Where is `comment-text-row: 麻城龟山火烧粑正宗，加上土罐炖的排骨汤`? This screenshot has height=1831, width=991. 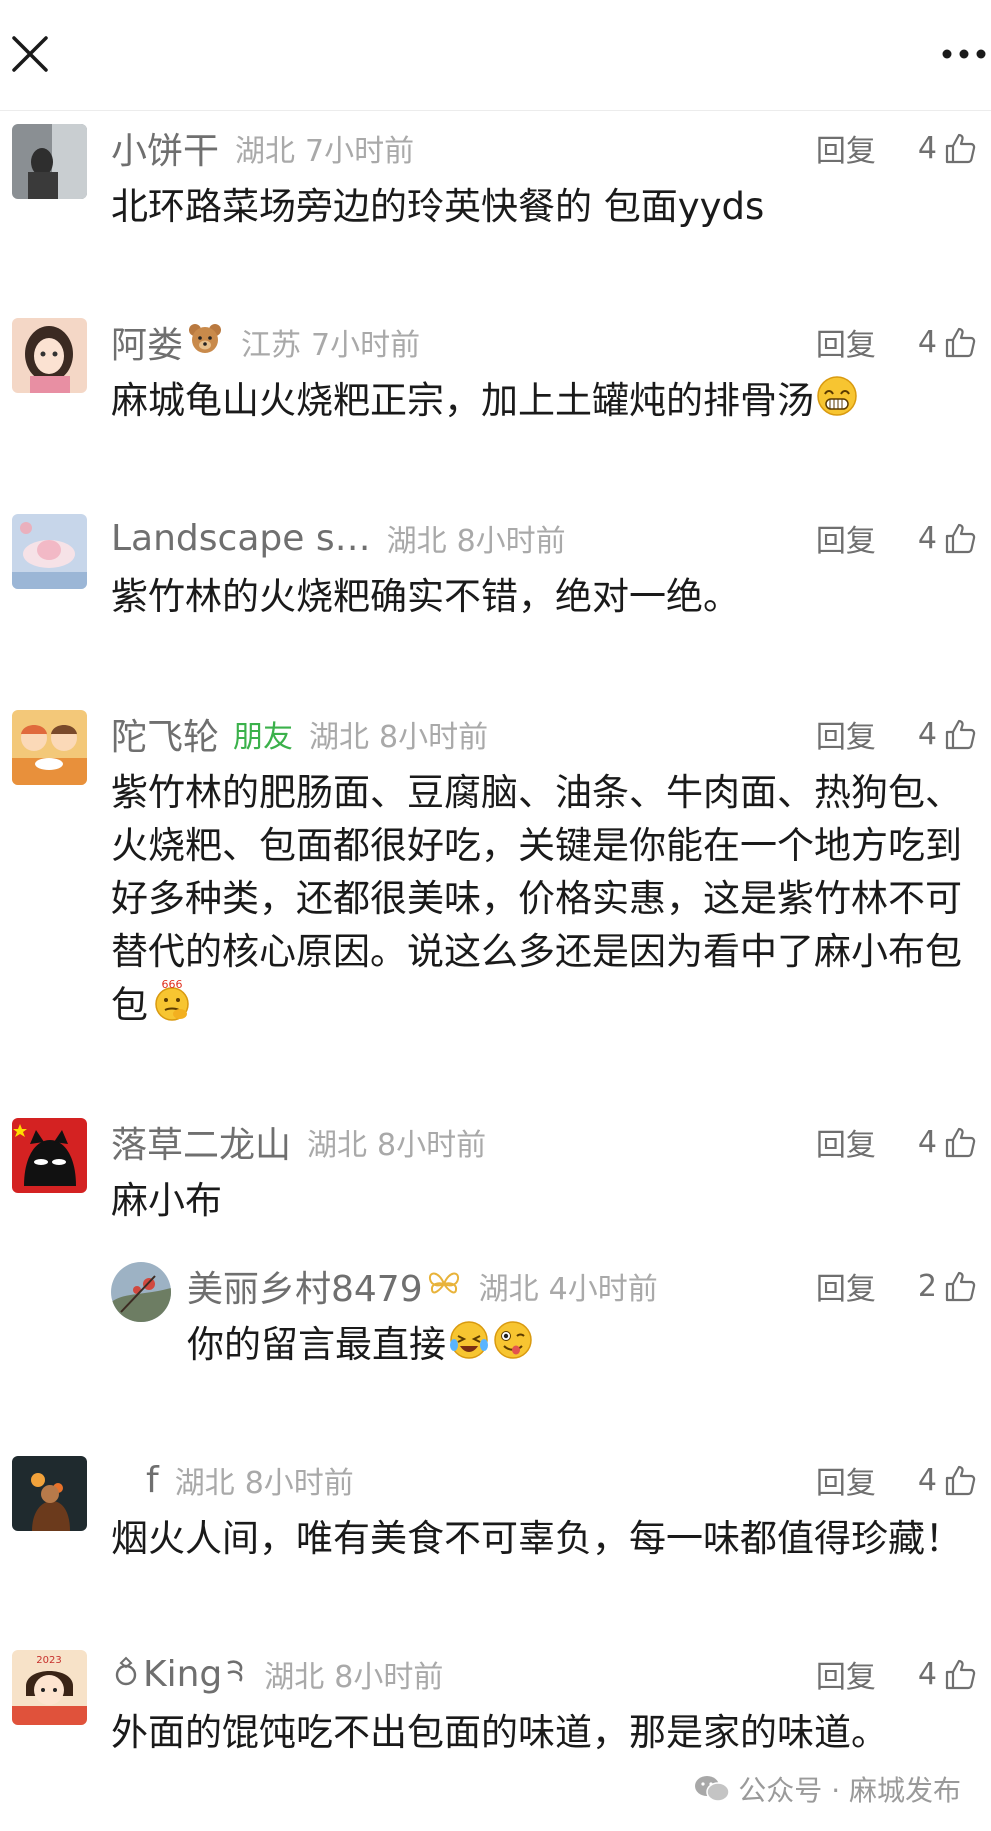
comment-text-row: 麻城龟山火烧粑正宗，加上土罐炖的排骨汤 is located at coordinates (546, 402).